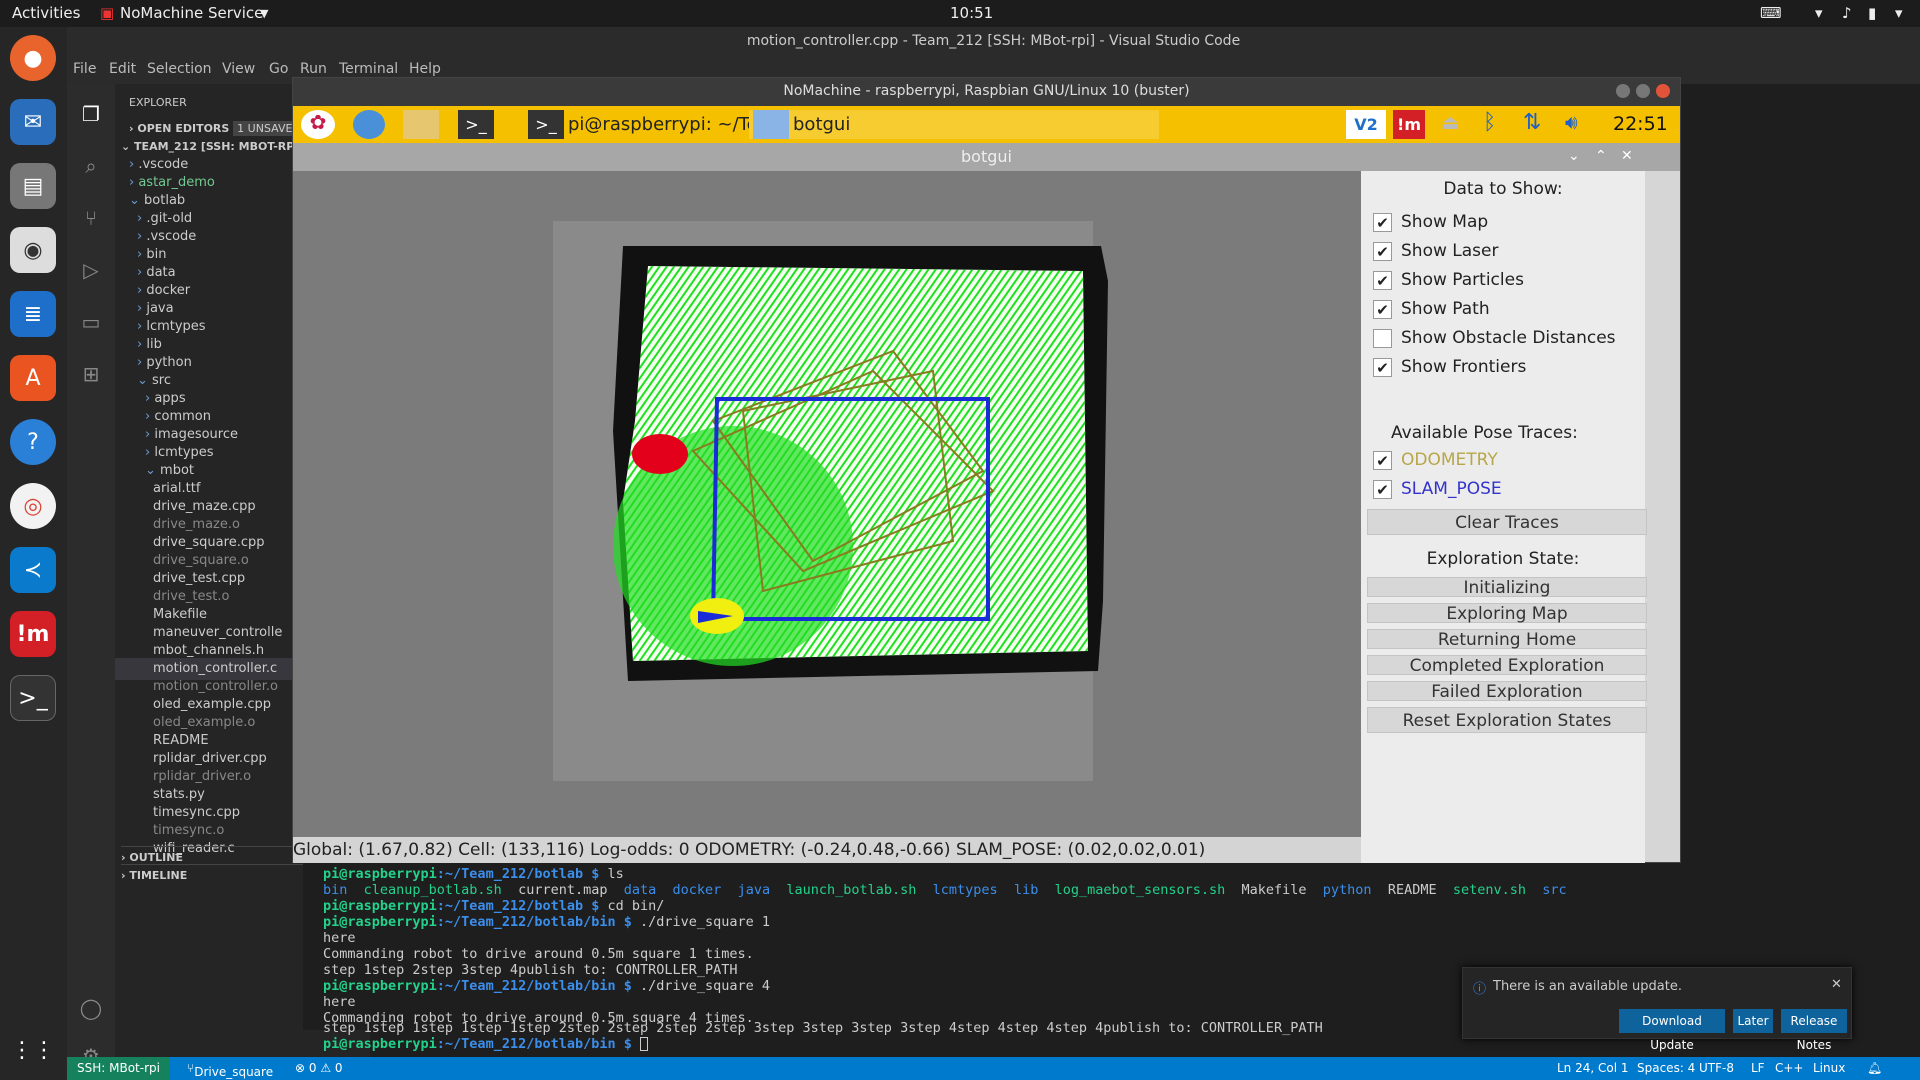 The height and width of the screenshot is (1080, 1920). Describe the element at coordinates (421, 124) in the screenshot. I see `file-manager-icon` at that location.